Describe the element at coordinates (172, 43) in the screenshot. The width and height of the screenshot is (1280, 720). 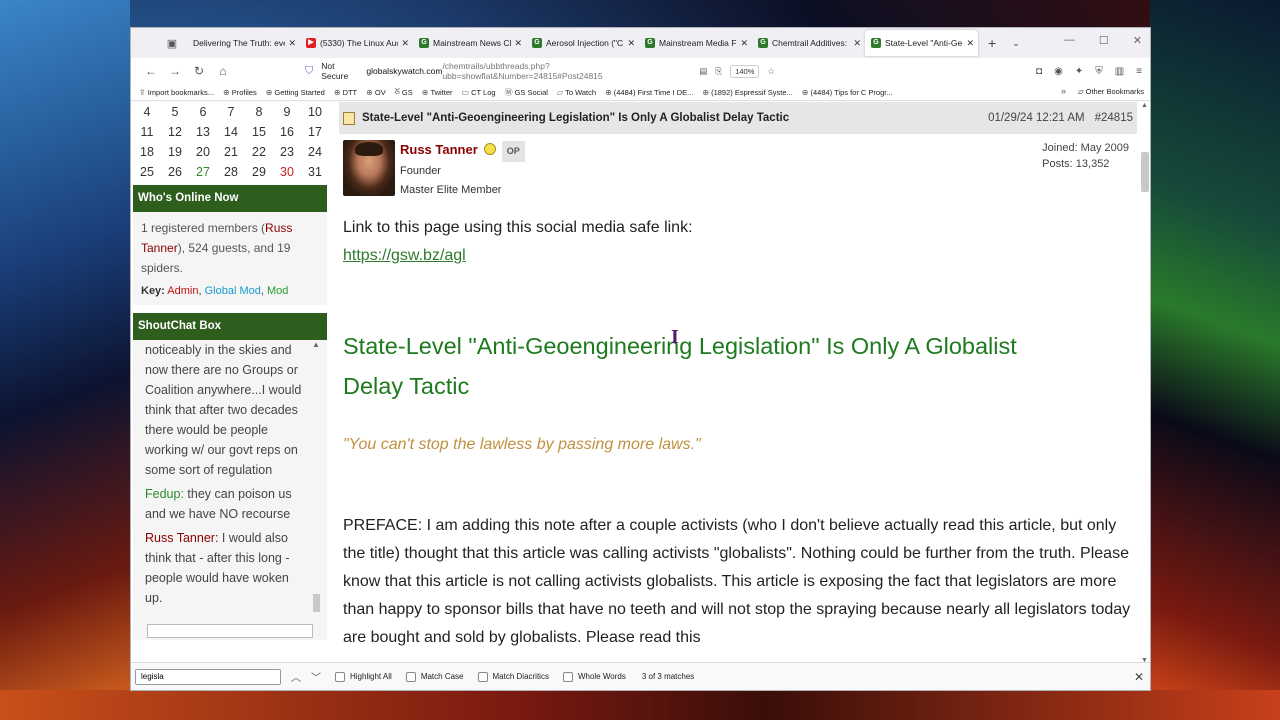
I see `tab-list-icon: ▣` at that location.